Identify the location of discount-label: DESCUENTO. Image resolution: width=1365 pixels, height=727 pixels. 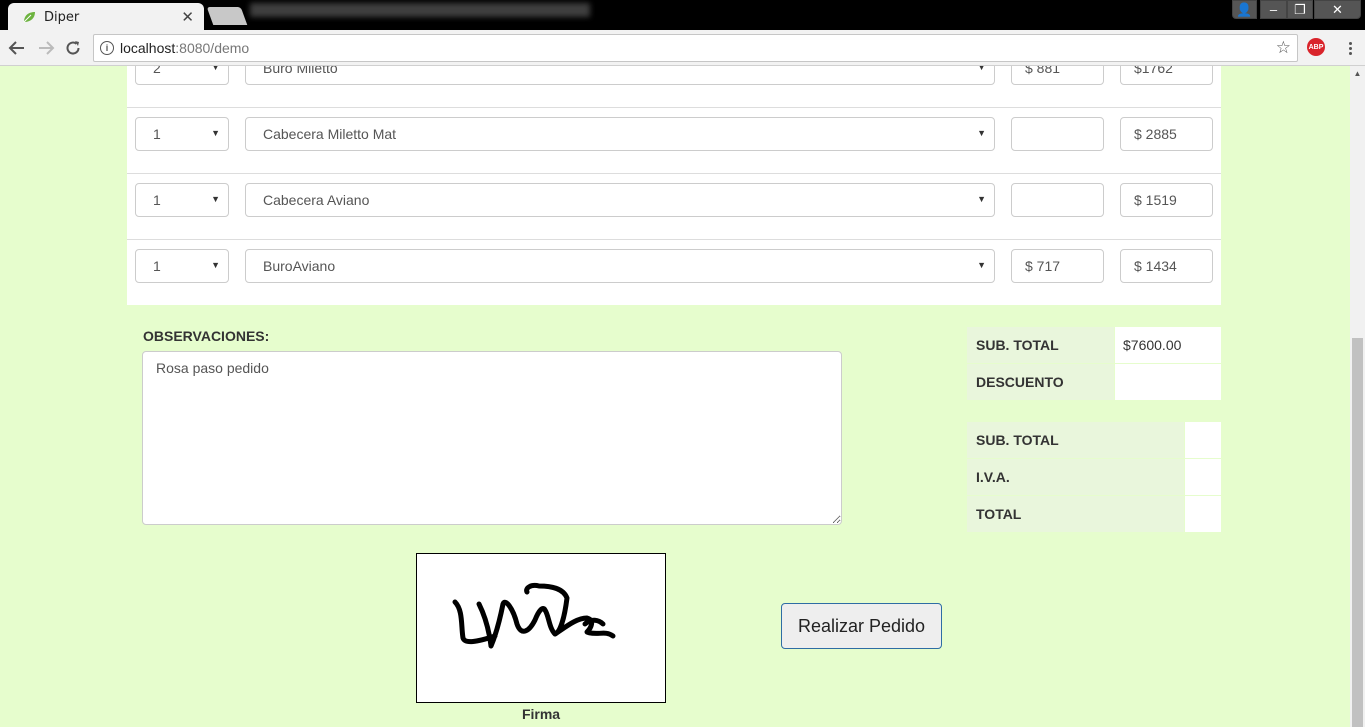
(1040, 382).